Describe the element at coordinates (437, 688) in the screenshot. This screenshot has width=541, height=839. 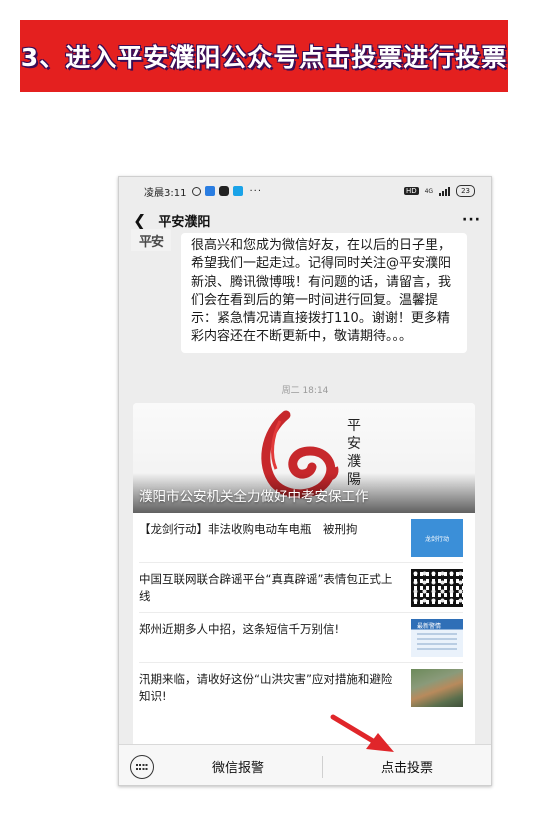
I see `flood-photo-thumbnail` at that location.